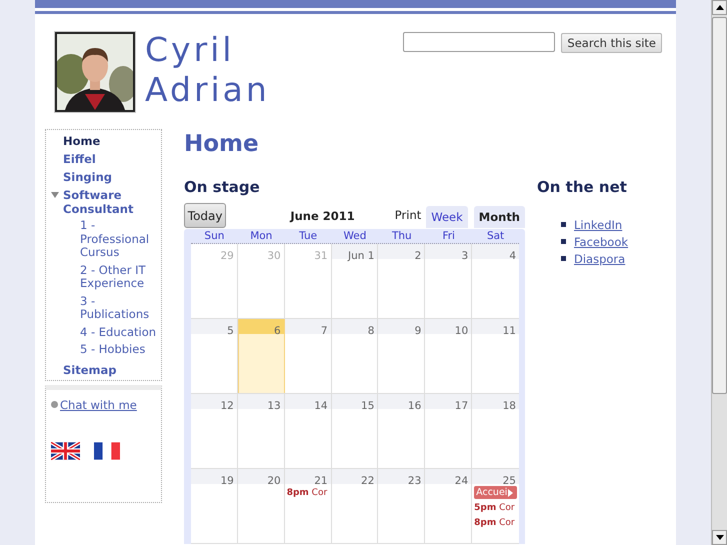  I want to click on day-number: 21, so click(321, 481).